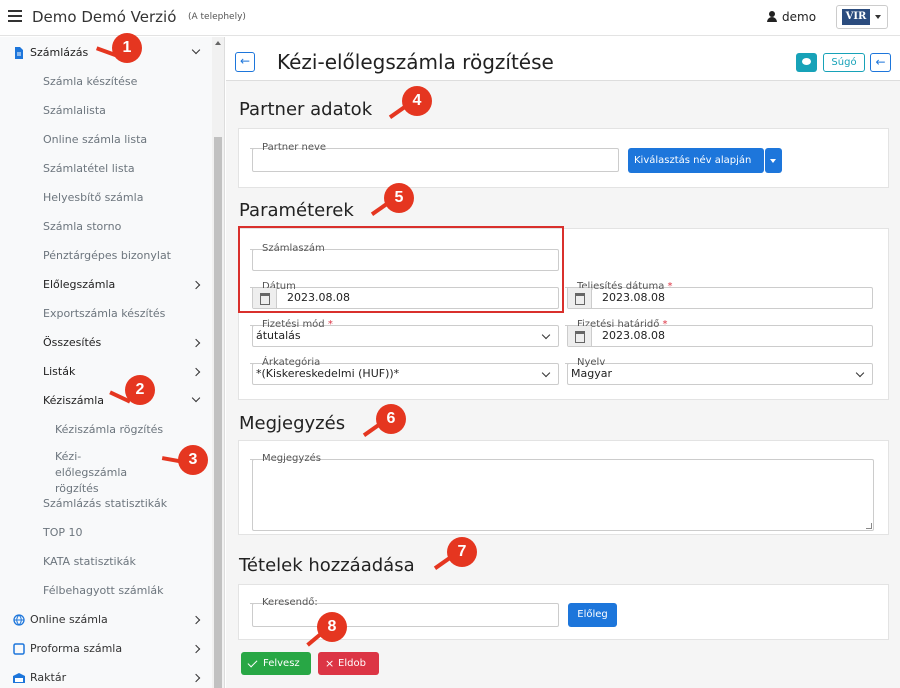 This screenshot has height=688, width=900. What do you see at coordinates (856, 17) in the screenshot?
I see `vir-logo: VIR` at bounding box center [856, 17].